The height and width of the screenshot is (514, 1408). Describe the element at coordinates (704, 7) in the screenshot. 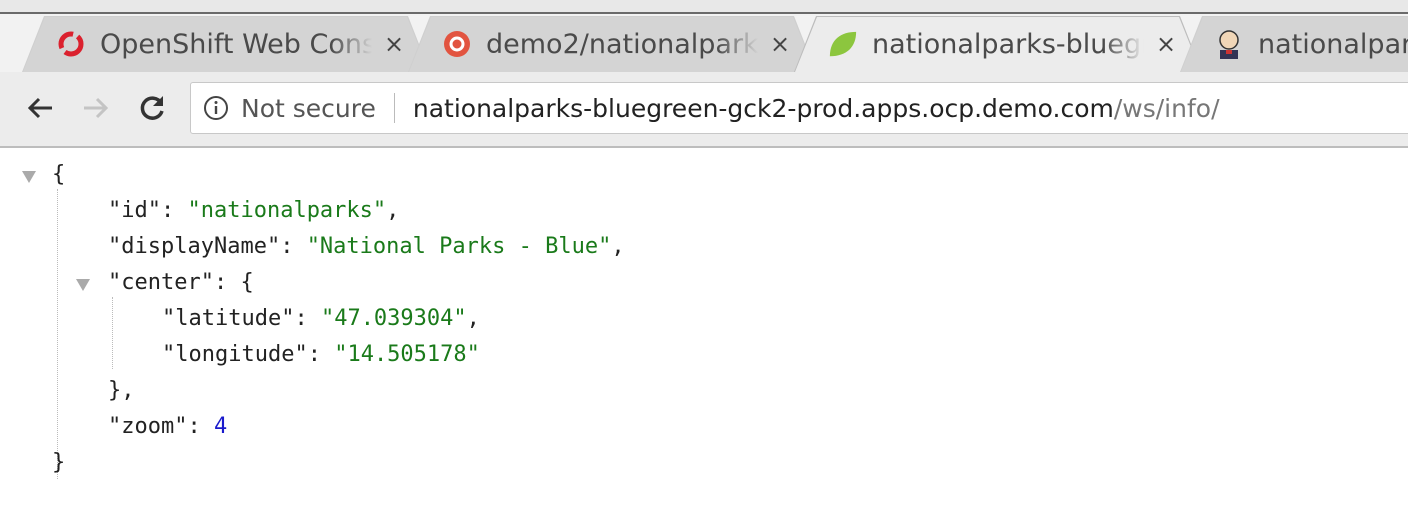

I see `window-top-strip` at that location.